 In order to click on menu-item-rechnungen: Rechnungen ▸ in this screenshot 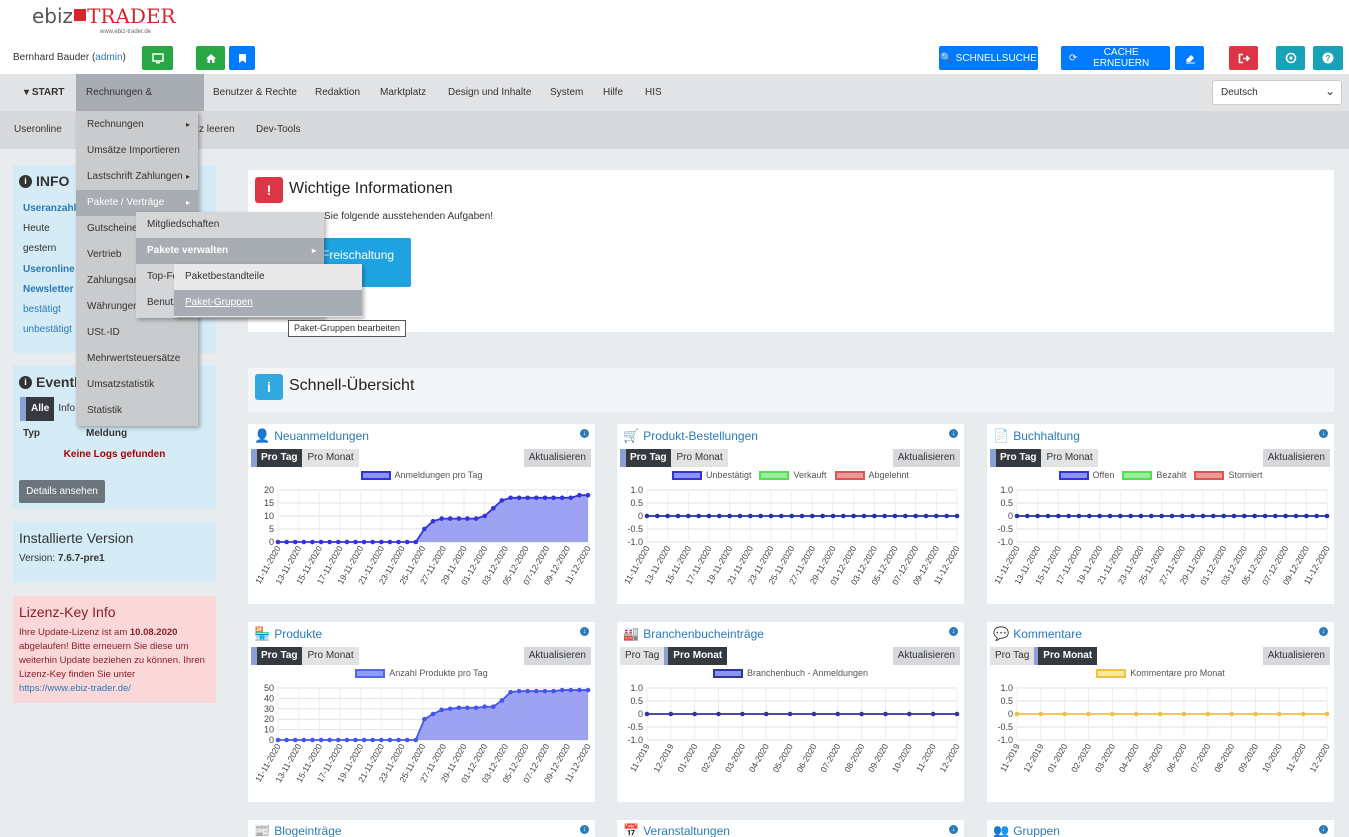, I will do `click(137, 125)`.